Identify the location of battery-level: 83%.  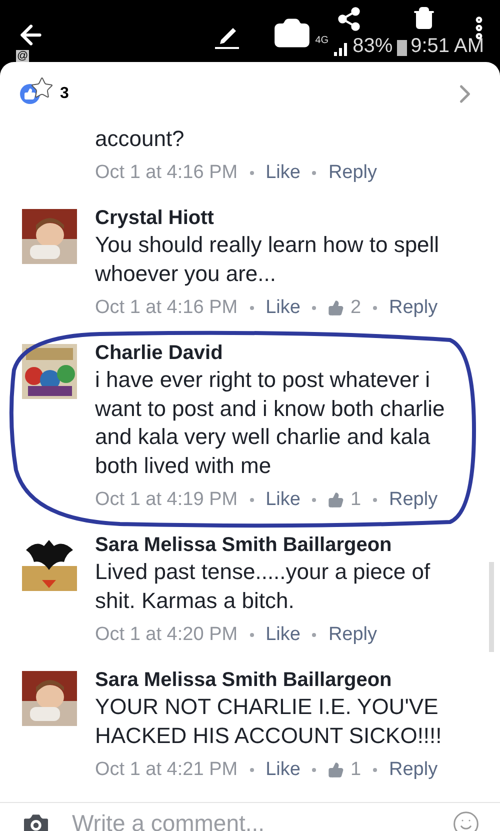
(372, 46).